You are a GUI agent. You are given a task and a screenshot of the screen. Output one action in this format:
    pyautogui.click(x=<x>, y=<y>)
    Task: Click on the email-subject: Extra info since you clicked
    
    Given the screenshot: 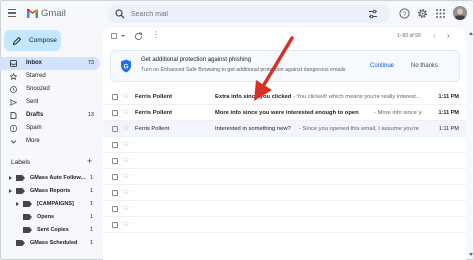 What is the action you would take?
    pyautogui.click(x=253, y=96)
    